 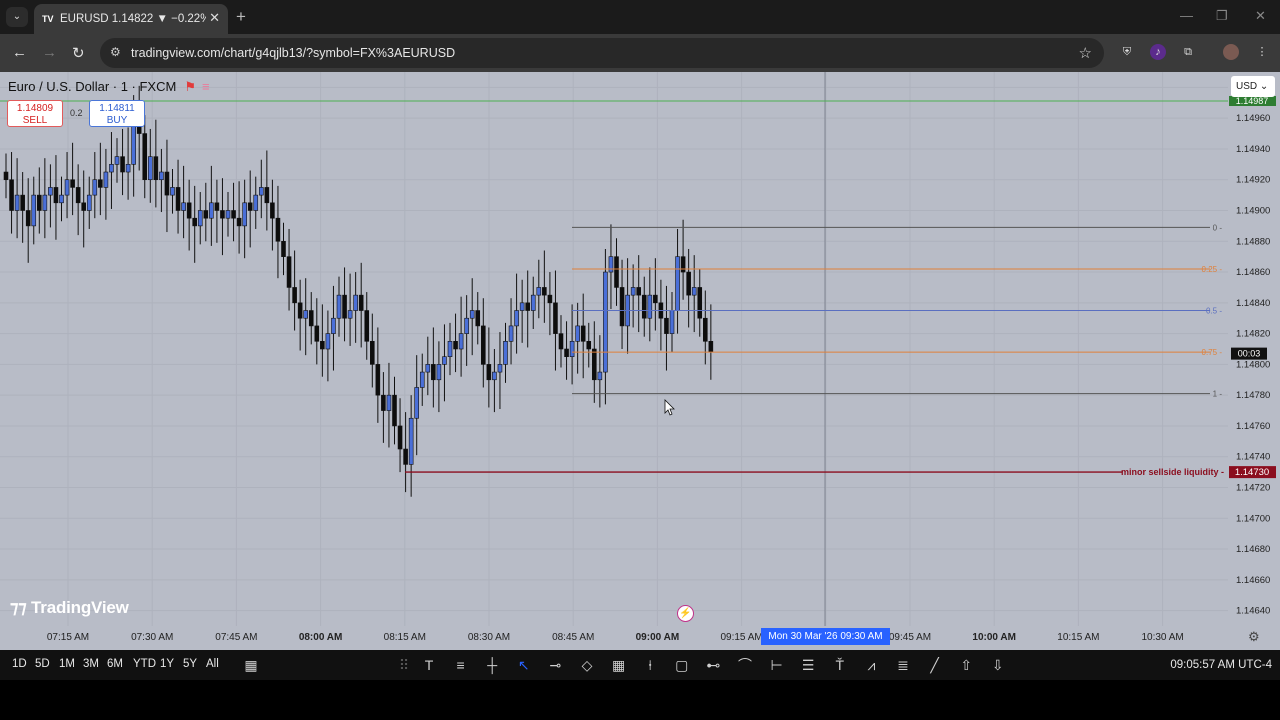 What do you see at coordinates (903, 665) in the screenshot?
I see `parallel-channel-icon: ≣` at bounding box center [903, 665].